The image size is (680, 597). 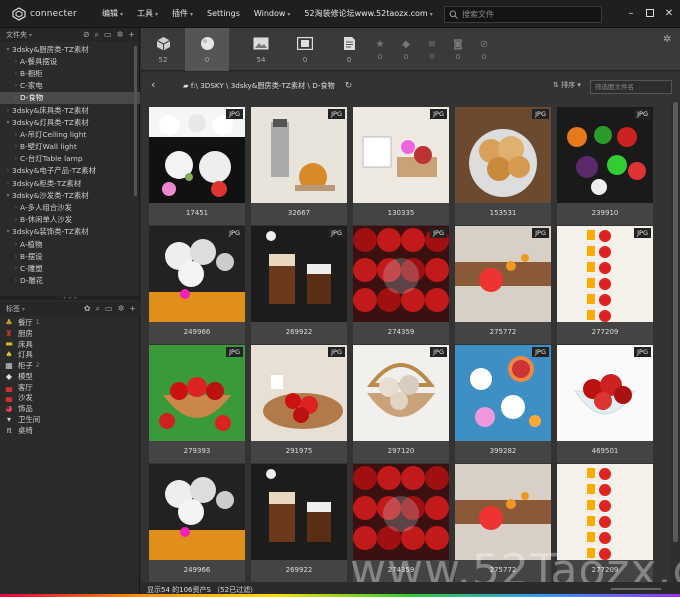 I want to click on asset-card: JPG 269922, so click(x=299, y=285).